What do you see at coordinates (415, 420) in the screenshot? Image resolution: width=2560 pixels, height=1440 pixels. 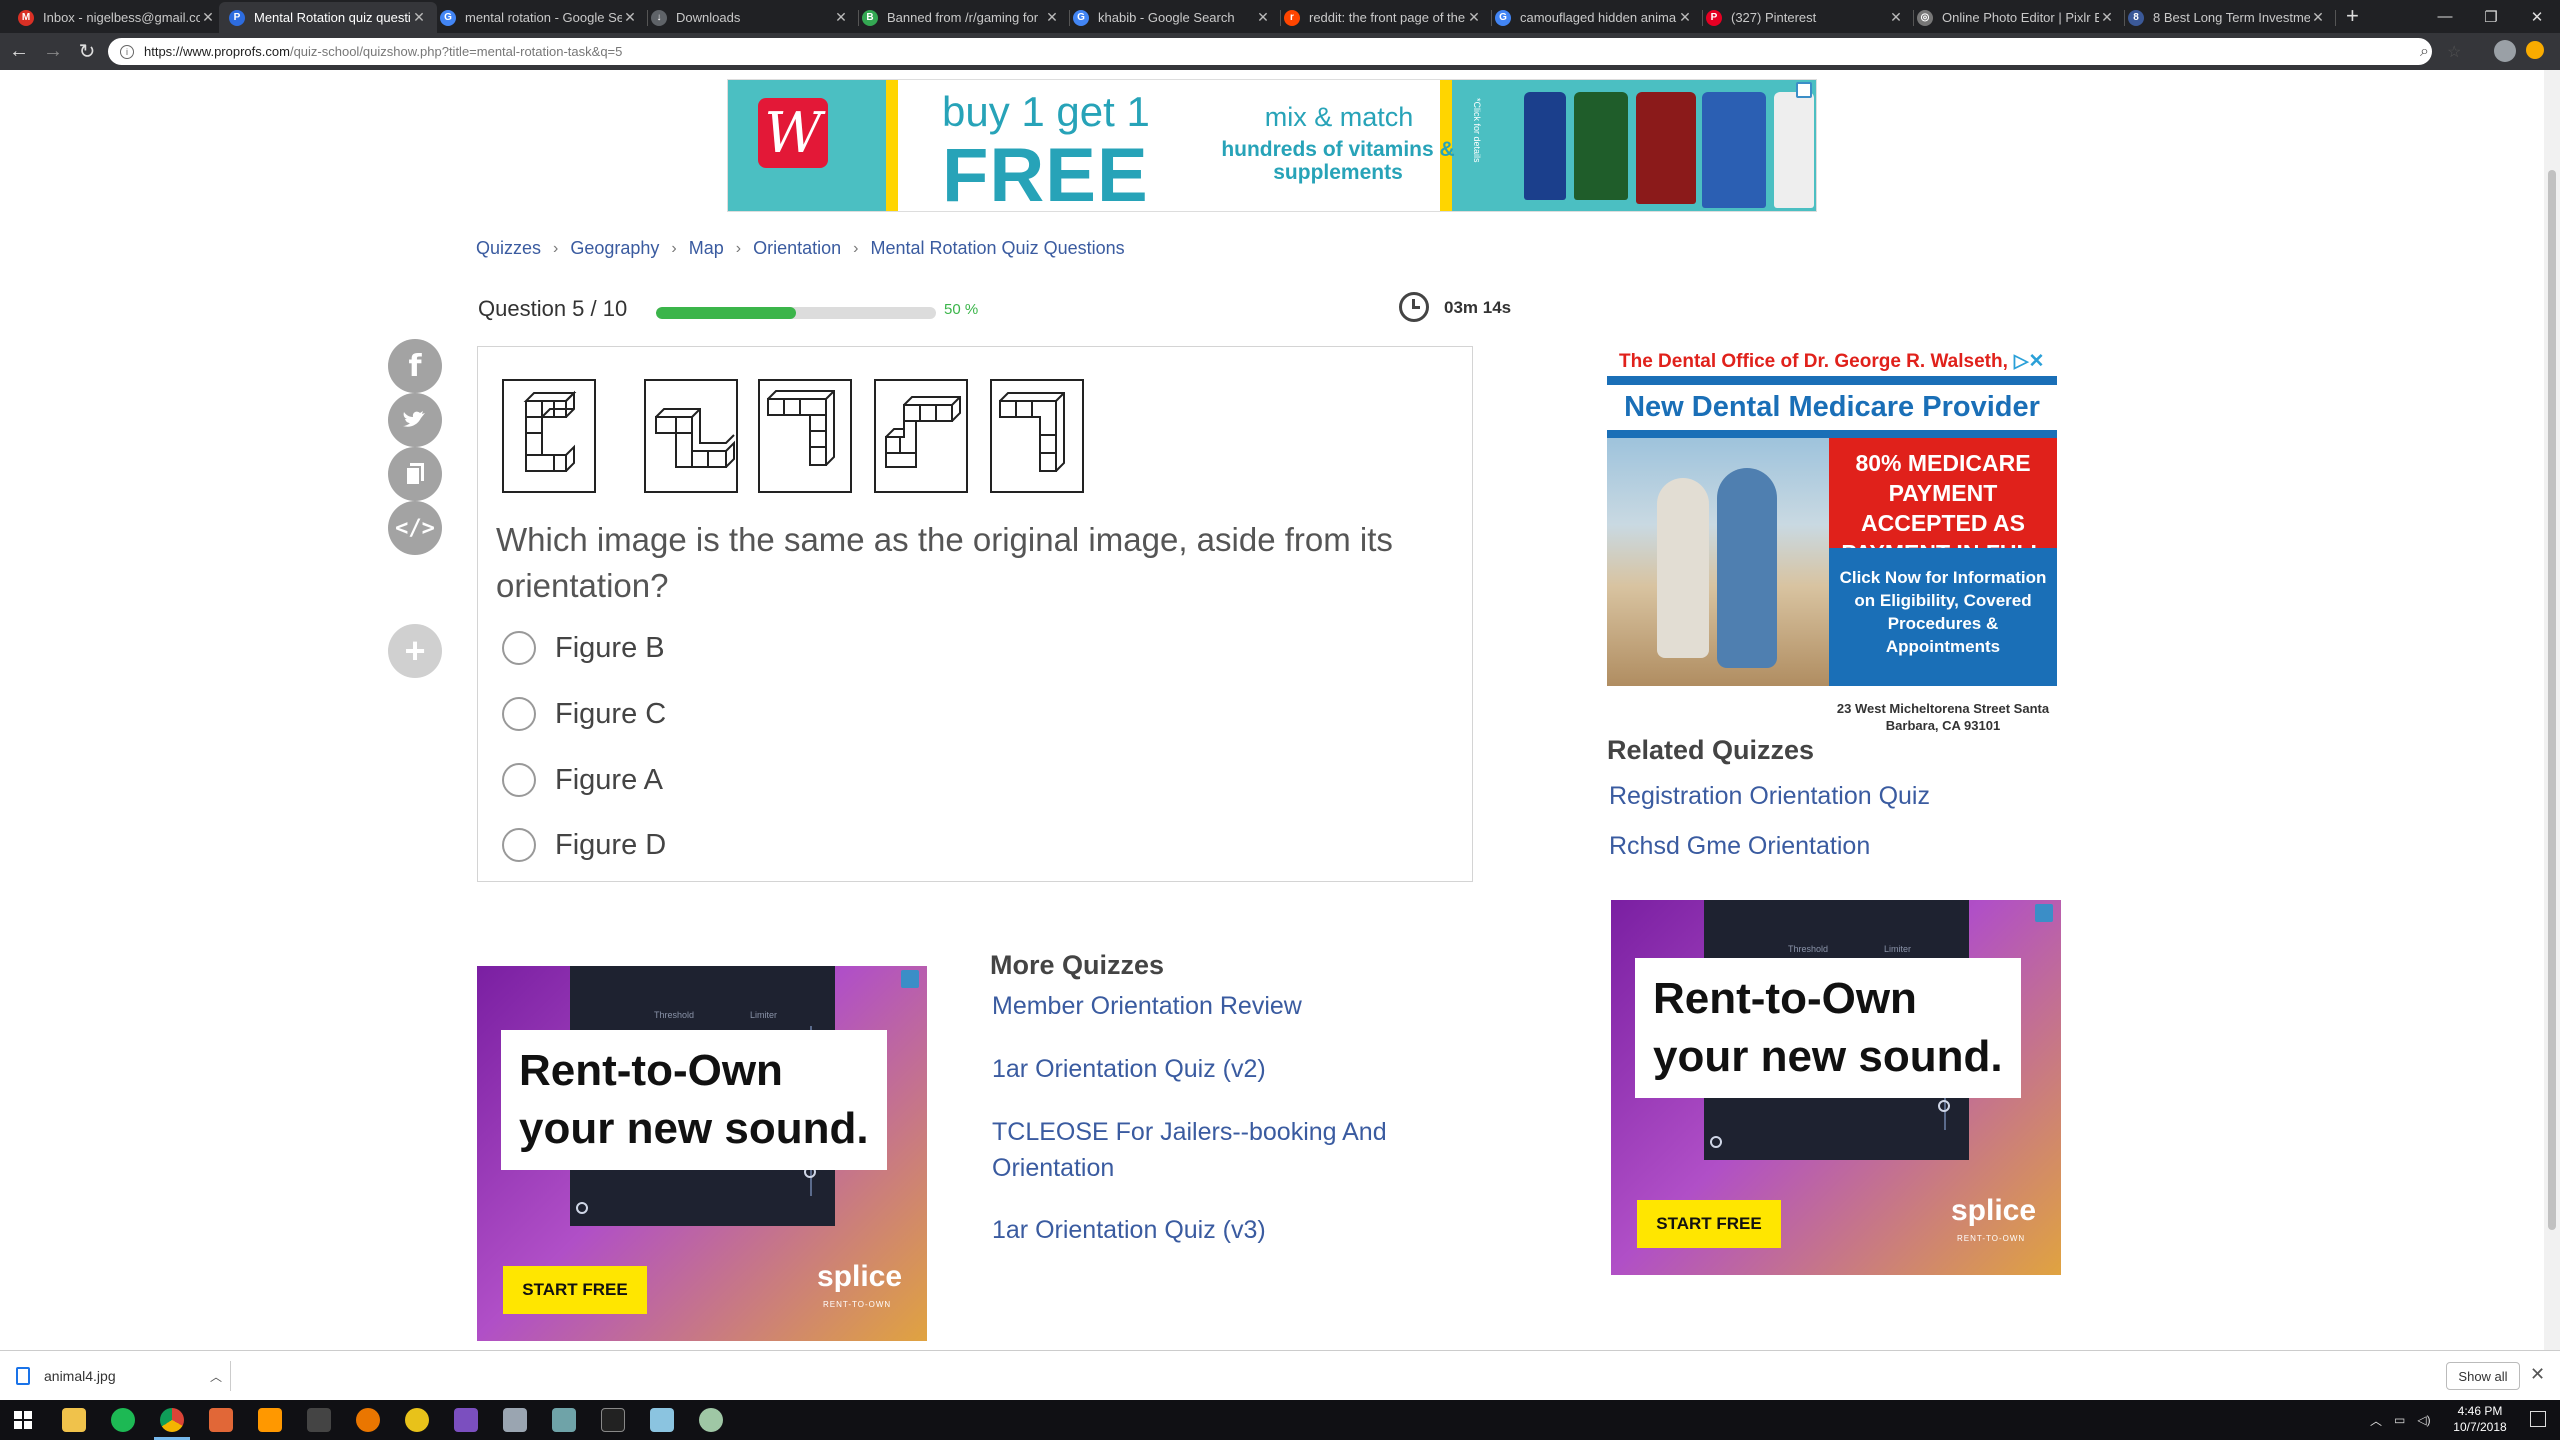 I see `share-twitter-button` at bounding box center [415, 420].